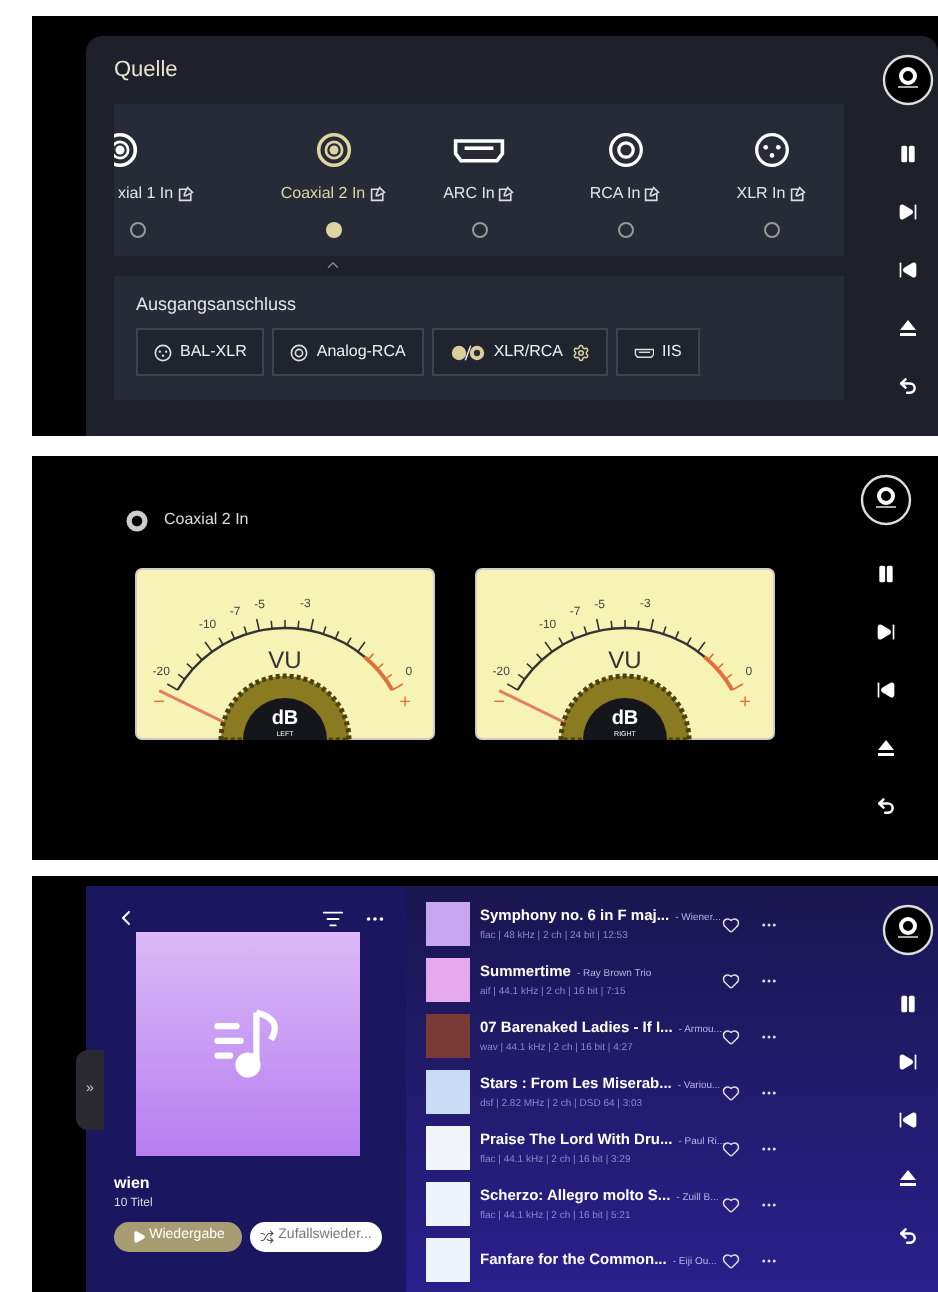  I want to click on playlist-name: wien, so click(133, 1184).